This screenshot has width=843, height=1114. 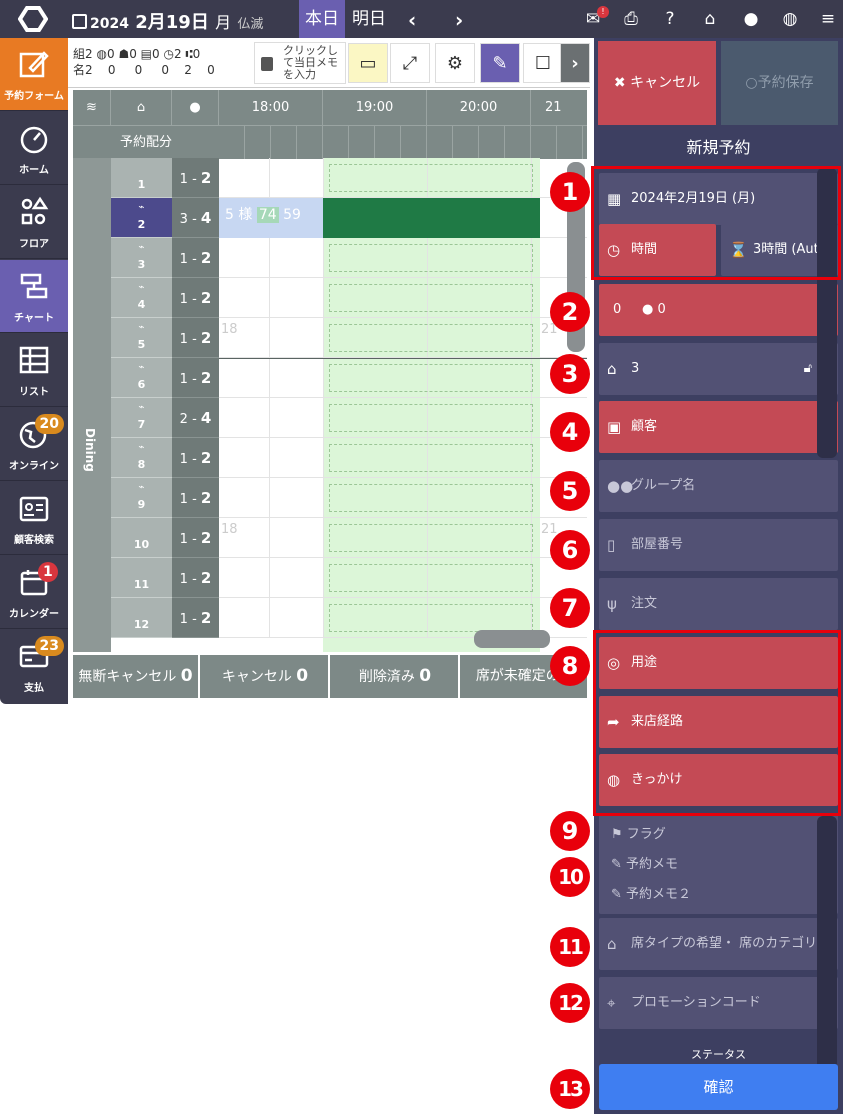 I want to click on daily-memo-text: クリックして当日メモを入力, so click(x=310, y=62).